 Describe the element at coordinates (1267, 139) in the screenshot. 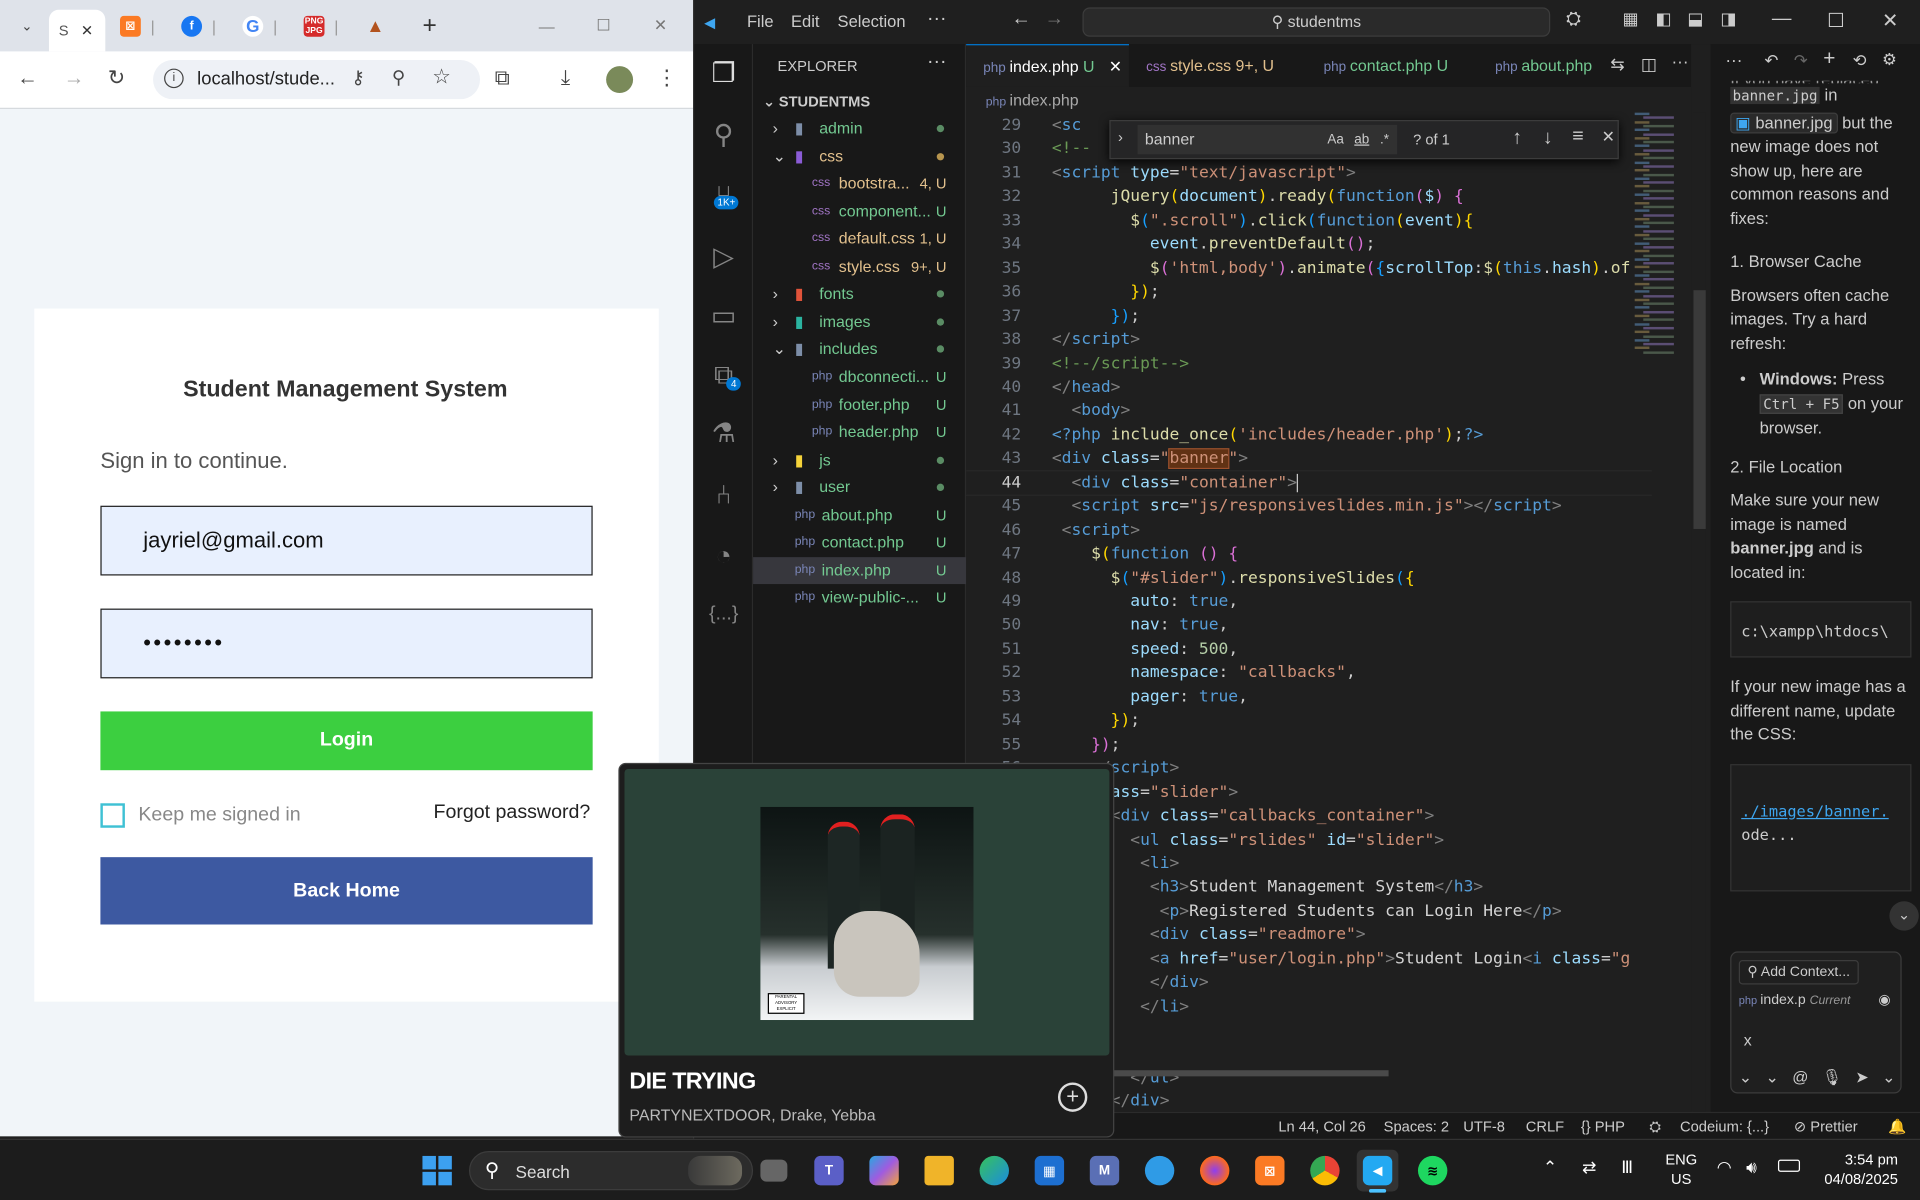

I see `find-input: banner Aa ab .*` at that location.